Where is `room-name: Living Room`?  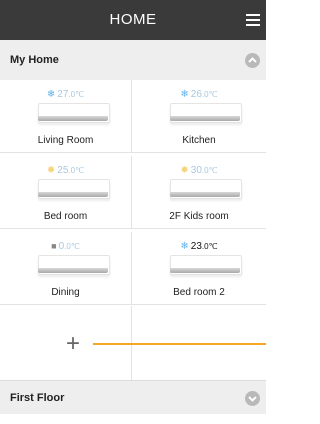
room-name: Living Room is located at coordinates (65, 140).